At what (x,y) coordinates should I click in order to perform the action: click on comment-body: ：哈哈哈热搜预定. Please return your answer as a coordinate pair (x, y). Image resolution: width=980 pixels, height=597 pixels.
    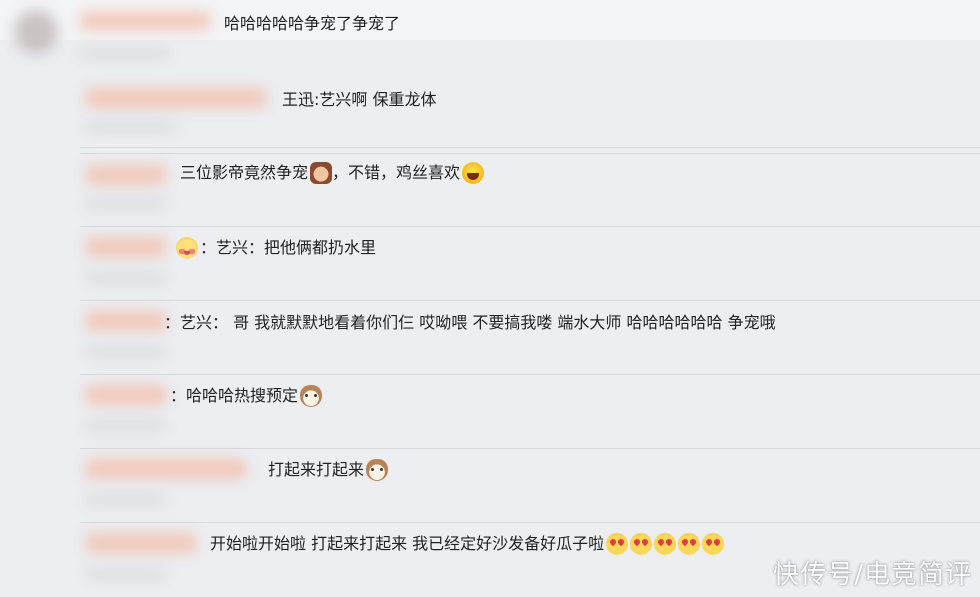
    Looking at the image, I should click on (234, 395).